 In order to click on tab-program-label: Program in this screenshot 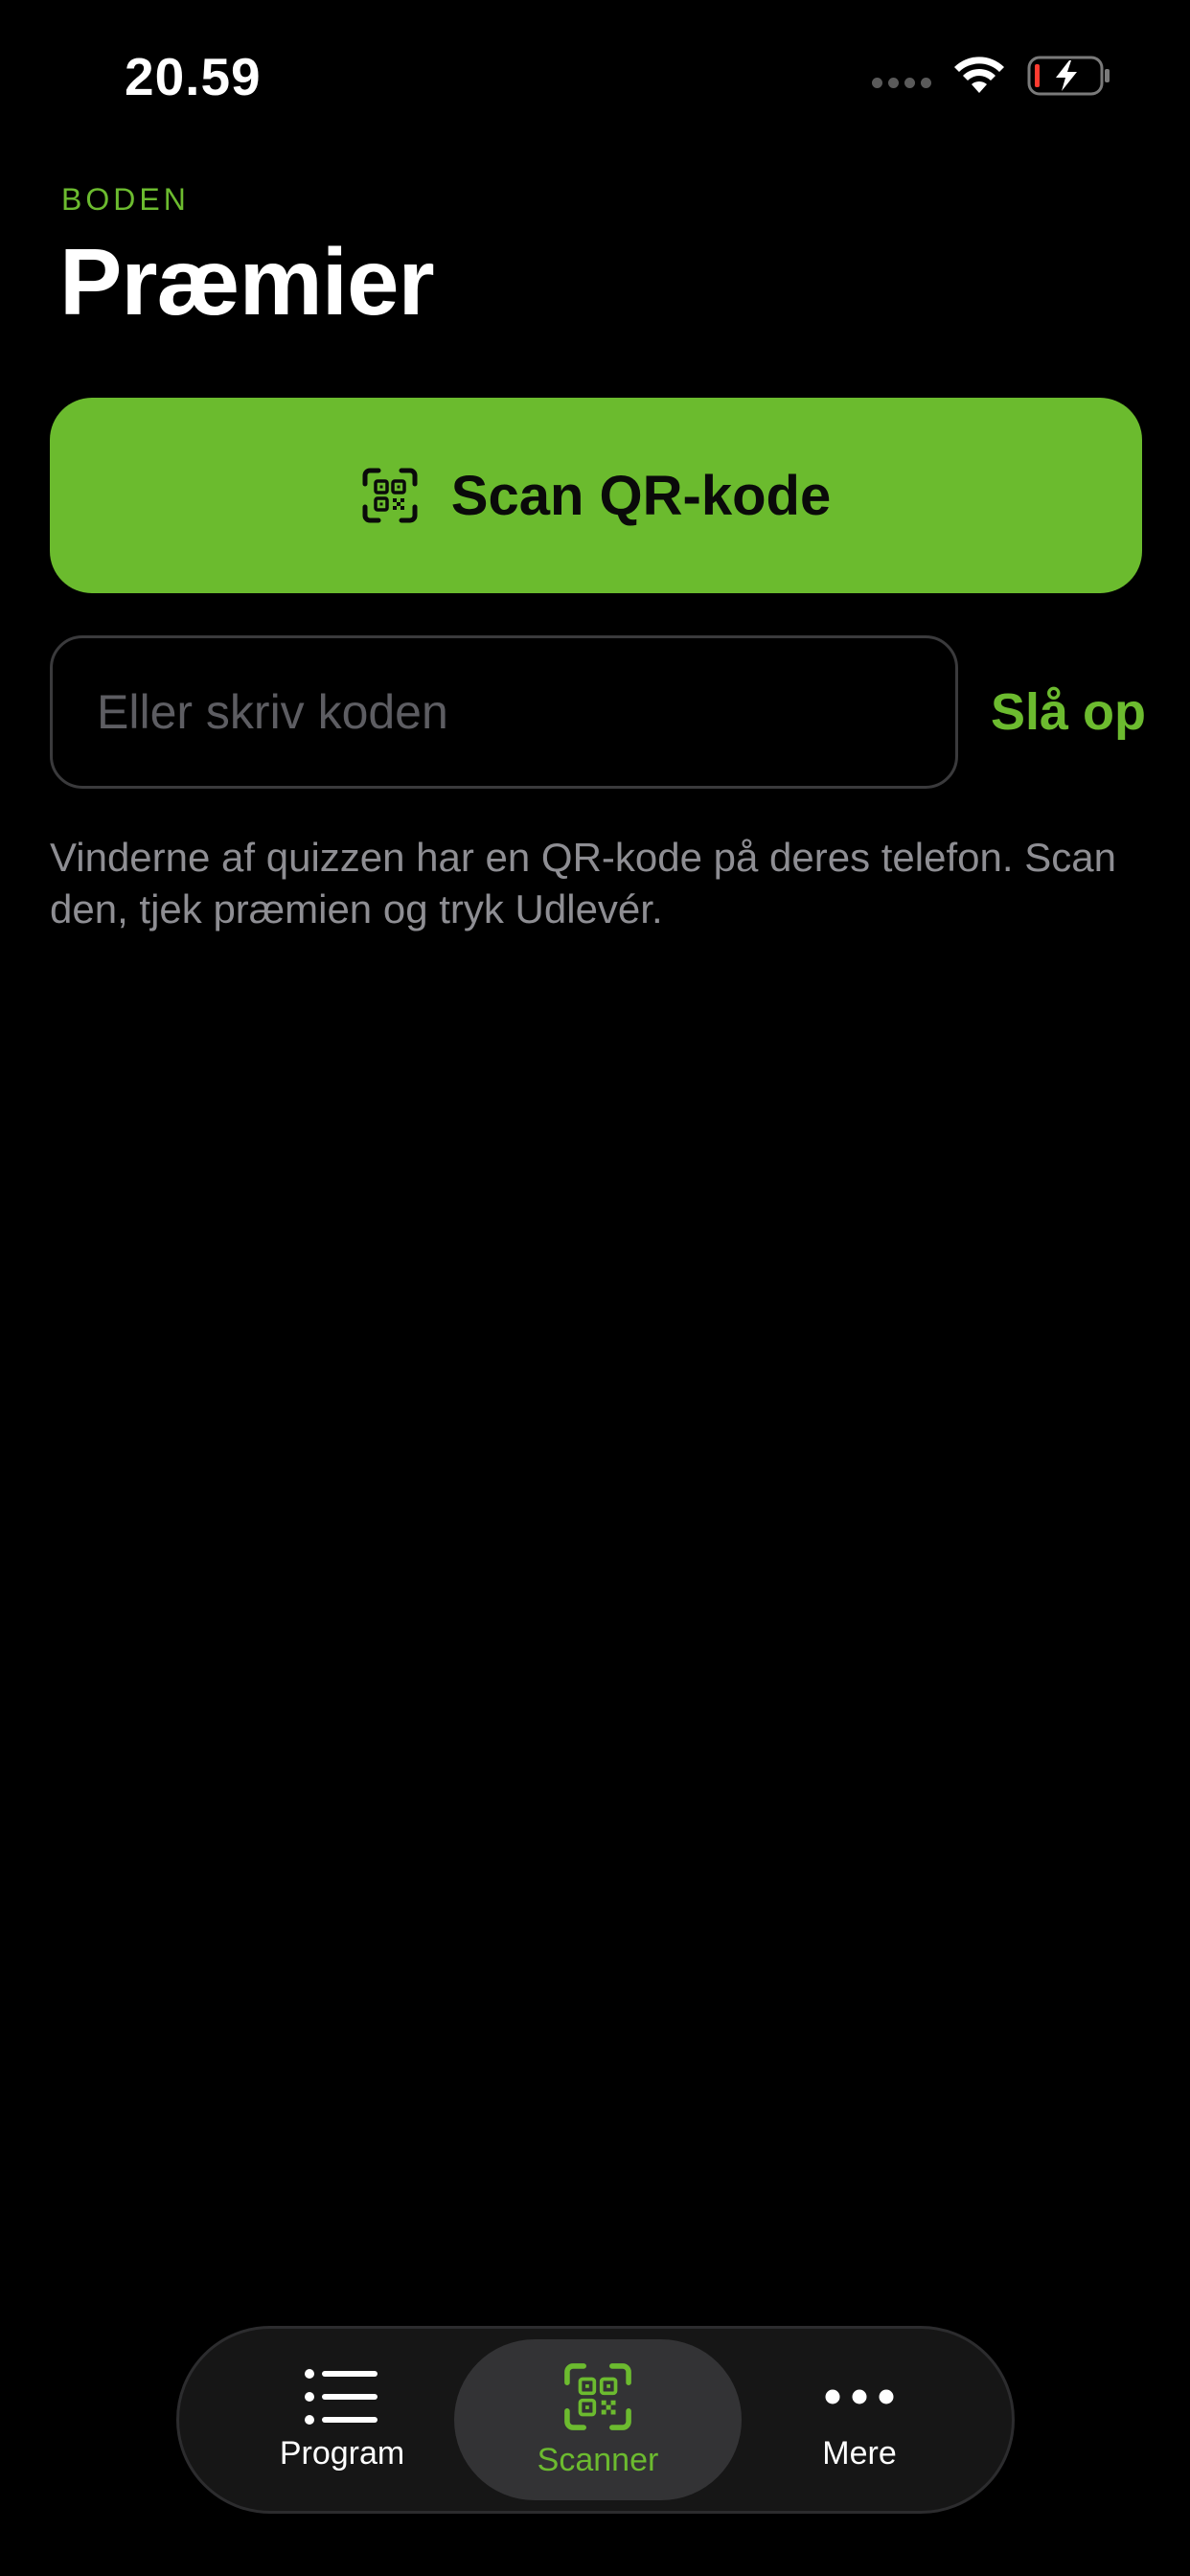, I will do `click(342, 2453)`.